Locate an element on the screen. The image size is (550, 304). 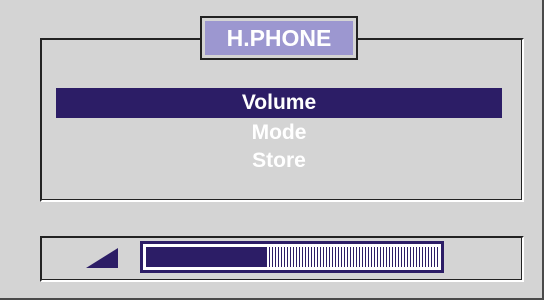
menu-item-mode: Mode is located at coordinates (279, 133).